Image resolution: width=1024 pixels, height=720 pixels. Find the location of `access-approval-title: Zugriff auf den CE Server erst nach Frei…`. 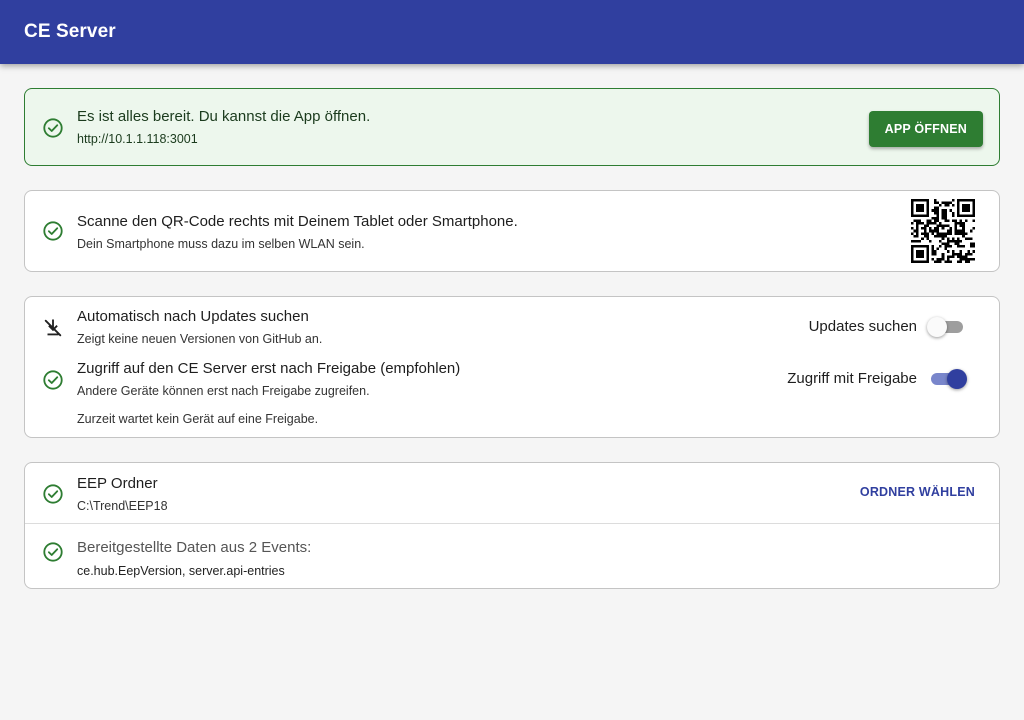

access-approval-title: Zugriff auf den CE Server erst nach Frei… is located at coordinates (269, 368).